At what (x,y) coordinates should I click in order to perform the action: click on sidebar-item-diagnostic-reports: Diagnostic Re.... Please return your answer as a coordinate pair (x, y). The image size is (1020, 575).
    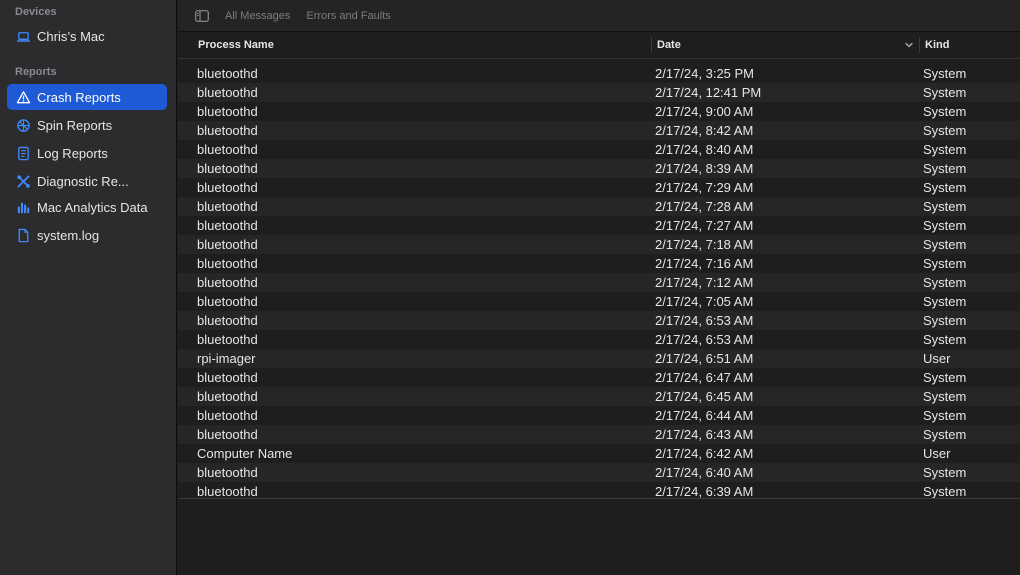
    Looking at the image, I should click on (87, 181).